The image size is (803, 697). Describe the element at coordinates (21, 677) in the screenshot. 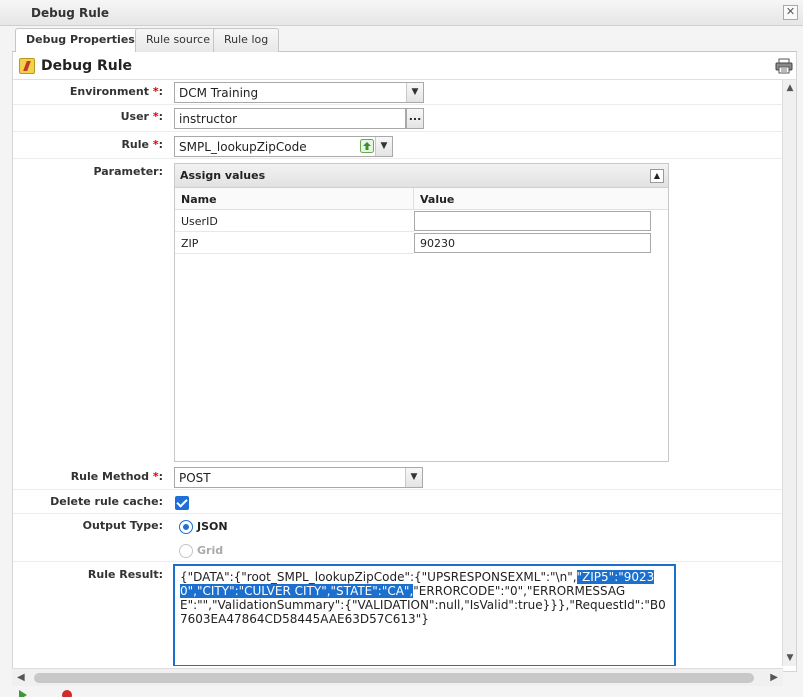

I see `scroll-left-icon: ◀` at that location.